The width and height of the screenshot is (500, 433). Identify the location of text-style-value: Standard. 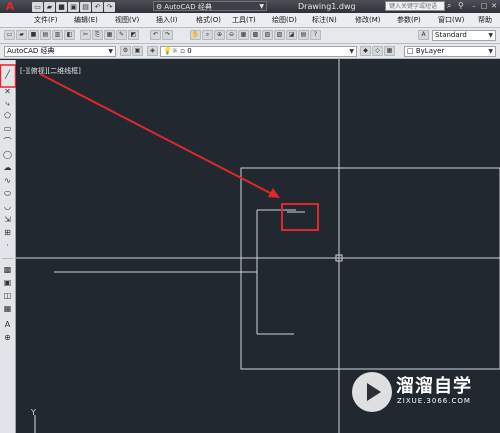
(451, 35).